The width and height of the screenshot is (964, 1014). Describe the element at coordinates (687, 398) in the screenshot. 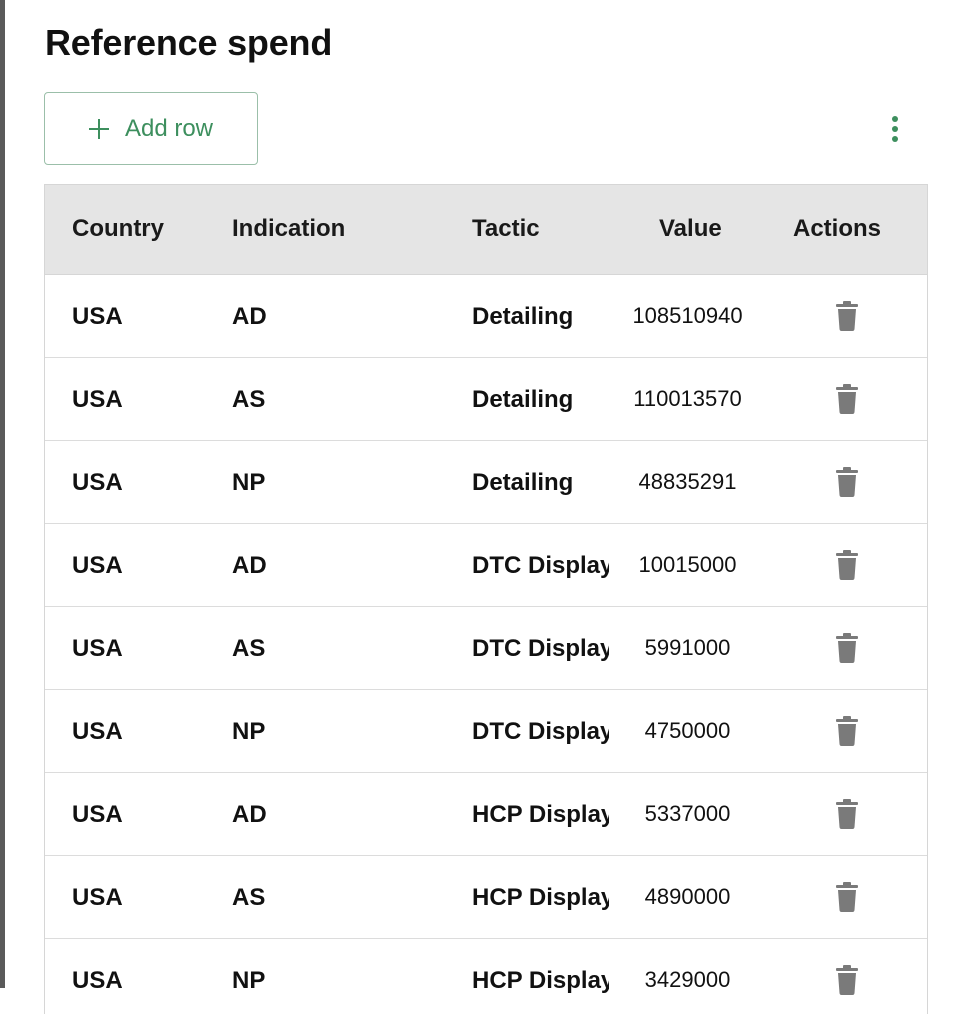

I see `cell-value: 110013570` at that location.